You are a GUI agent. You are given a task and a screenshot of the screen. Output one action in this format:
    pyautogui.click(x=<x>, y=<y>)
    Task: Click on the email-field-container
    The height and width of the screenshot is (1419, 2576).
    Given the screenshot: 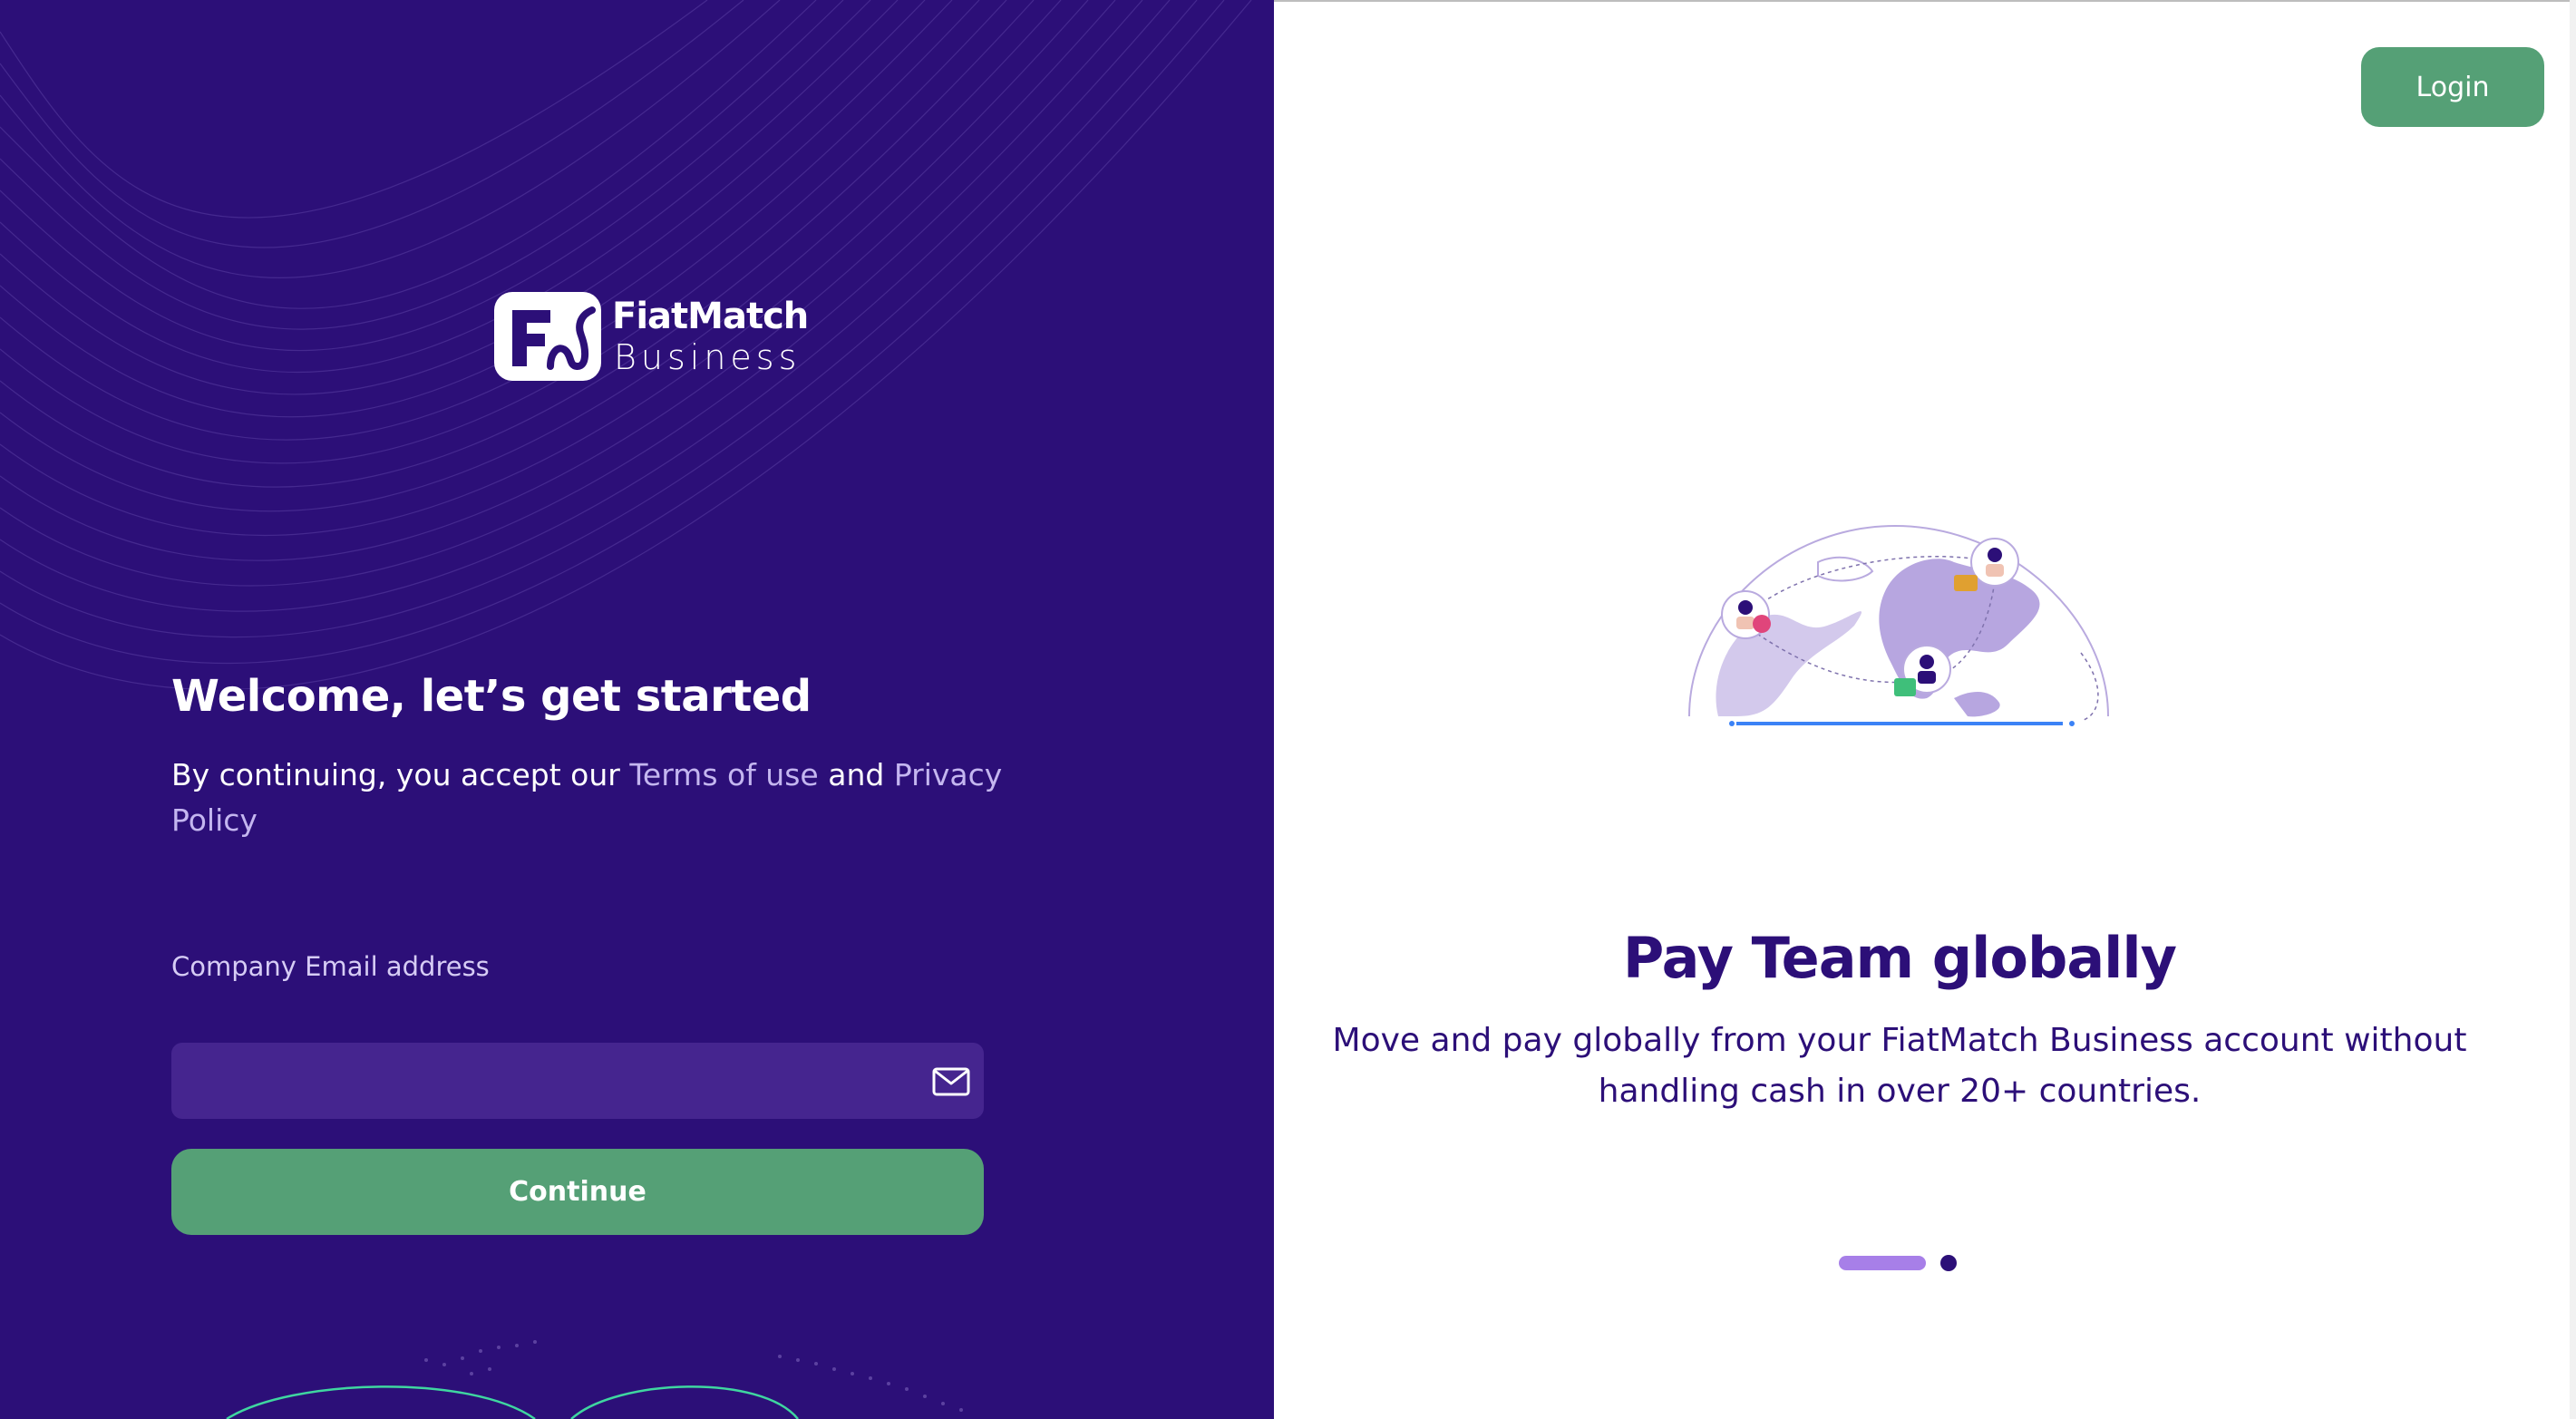 What is the action you would take?
    pyautogui.click(x=577, y=1081)
    